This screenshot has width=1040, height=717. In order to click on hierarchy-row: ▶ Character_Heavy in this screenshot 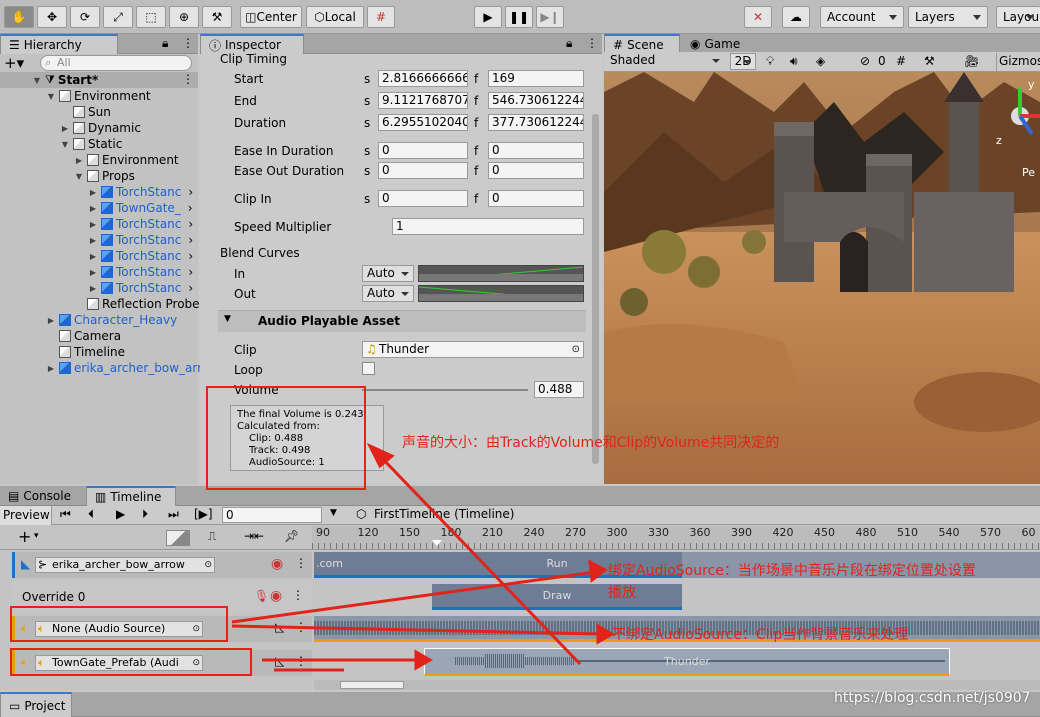, I will do `click(111, 320)`.